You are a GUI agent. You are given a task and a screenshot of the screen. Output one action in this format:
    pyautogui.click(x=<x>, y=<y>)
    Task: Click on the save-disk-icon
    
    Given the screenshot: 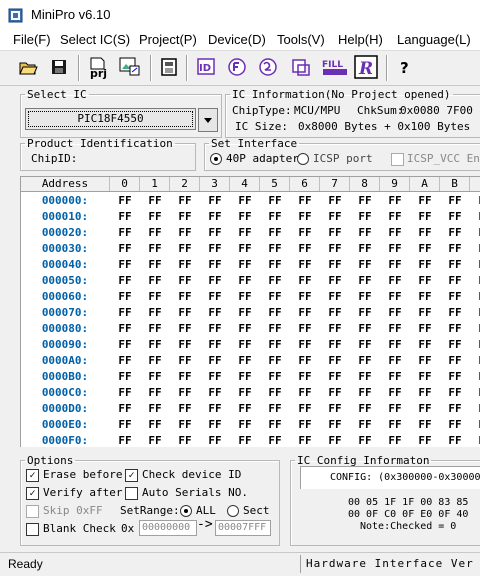 What is the action you would take?
    pyautogui.click(x=59, y=67)
    